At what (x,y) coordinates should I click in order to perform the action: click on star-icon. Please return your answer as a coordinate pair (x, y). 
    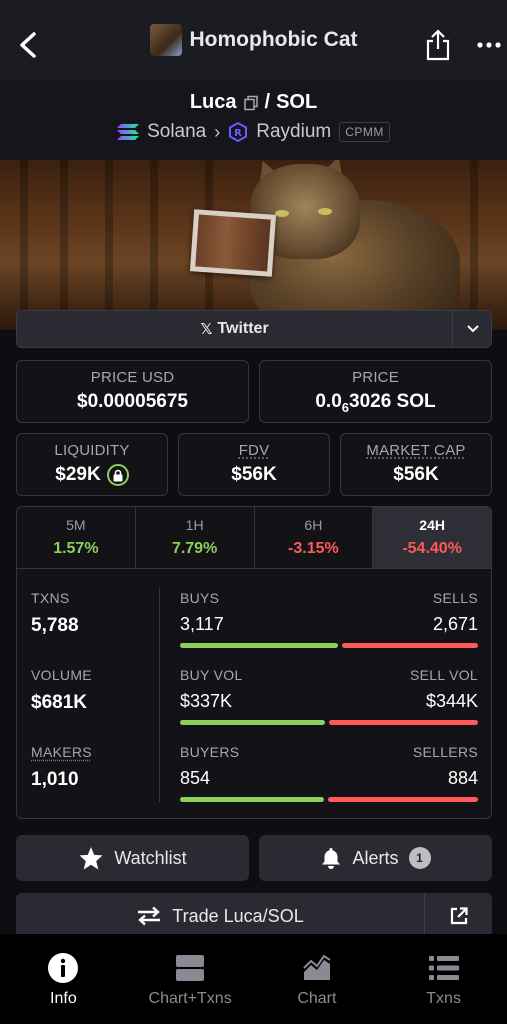
    Looking at the image, I should click on (91, 858).